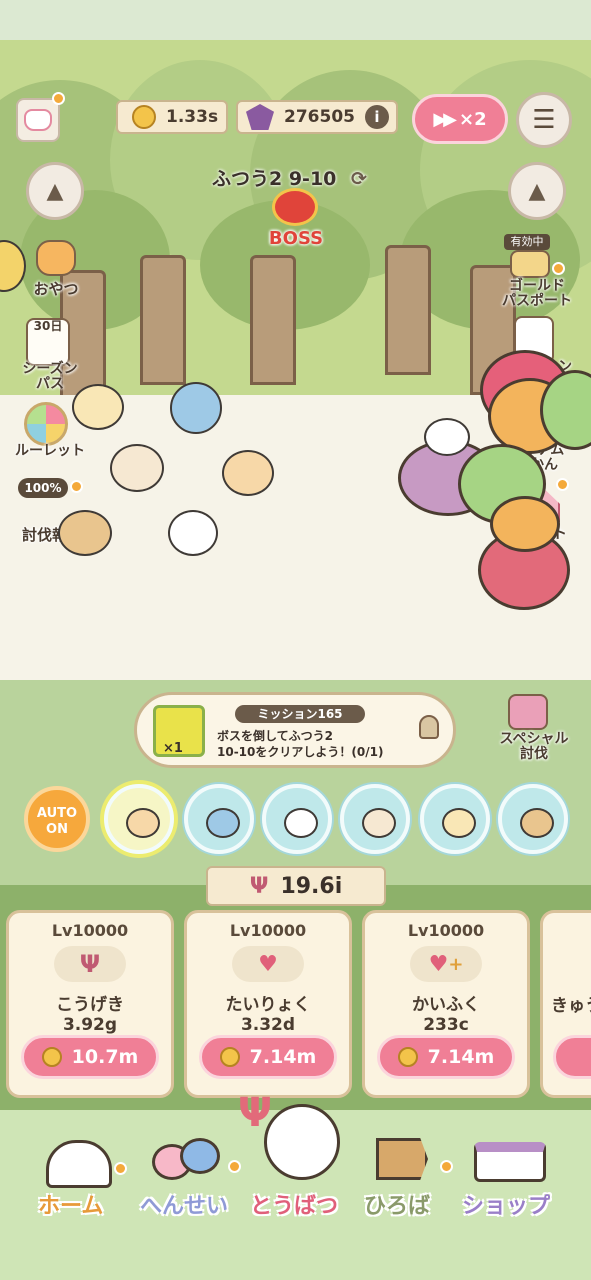 The image size is (591, 1280). I want to click on rabbit-character, so click(98, 407).